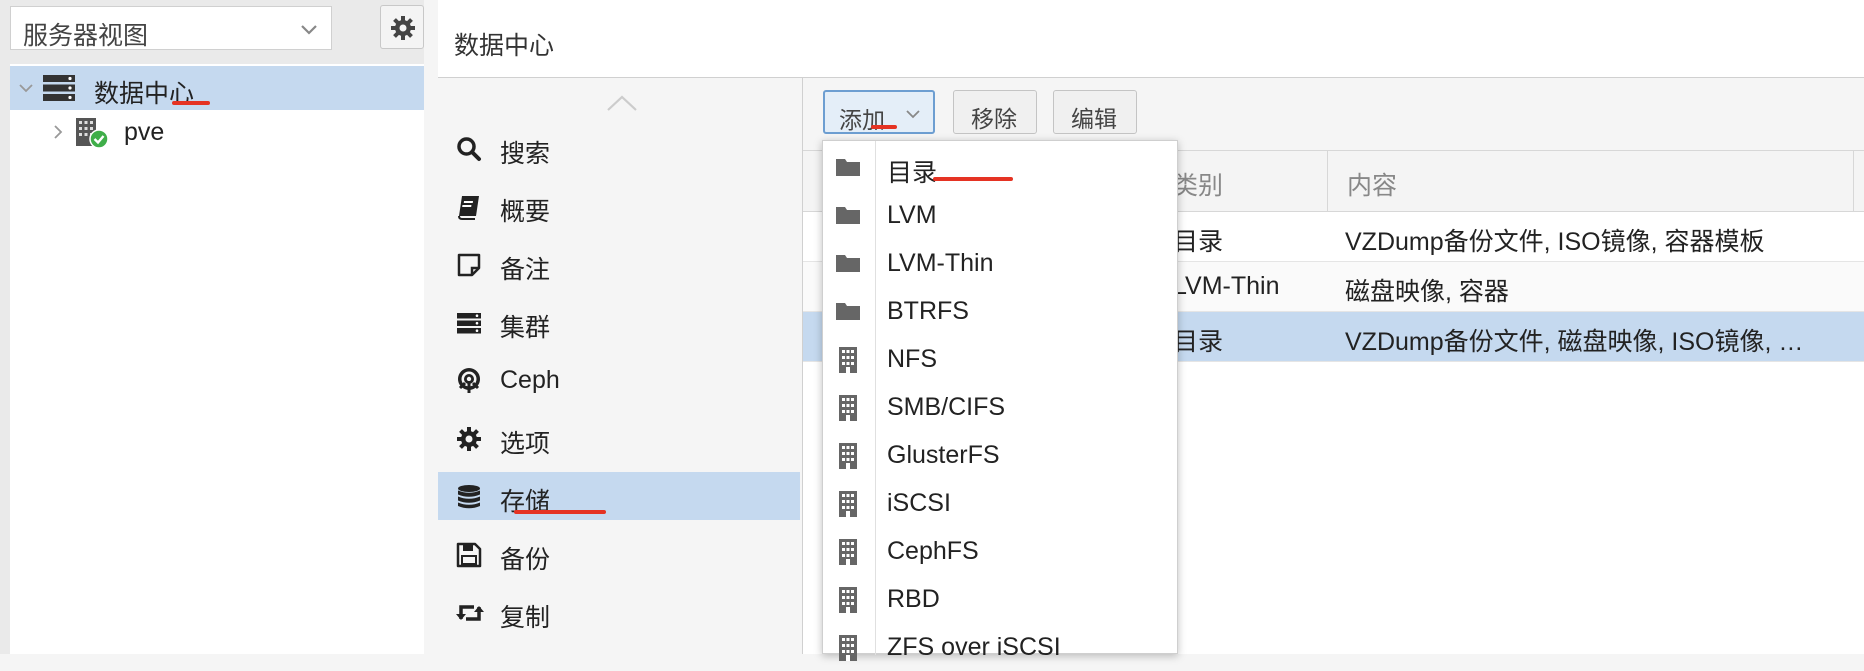  Describe the element at coordinates (619, 264) in the screenshot. I see `nav-item-notes: 备注` at that location.